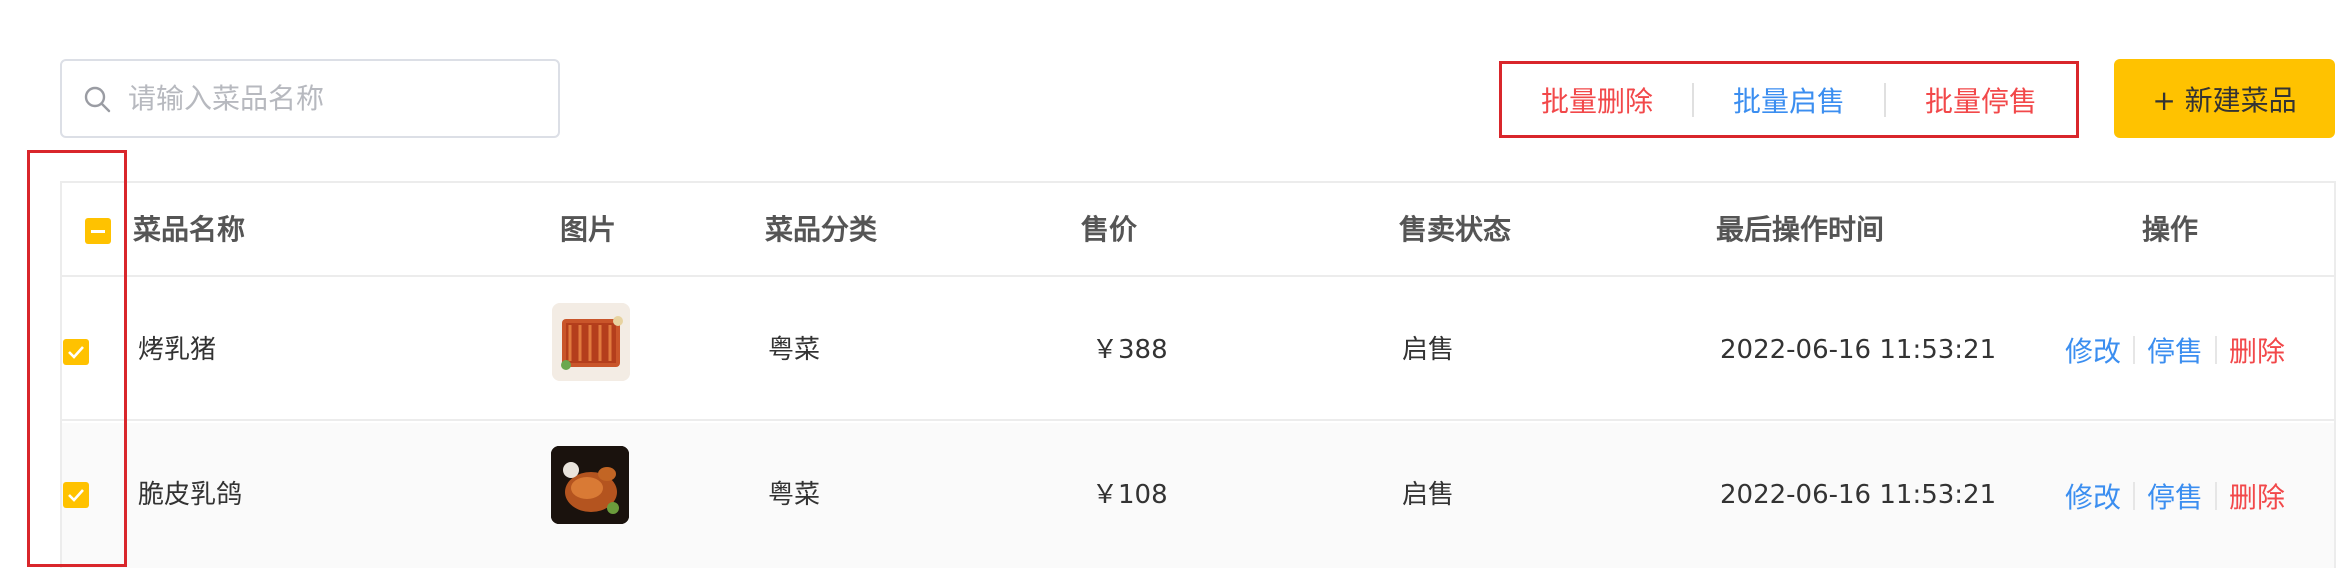  What do you see at coordinates (1130, 350) in the screenshot?
I see `dish-price: ￥388` at bounding box center [1130, 350].